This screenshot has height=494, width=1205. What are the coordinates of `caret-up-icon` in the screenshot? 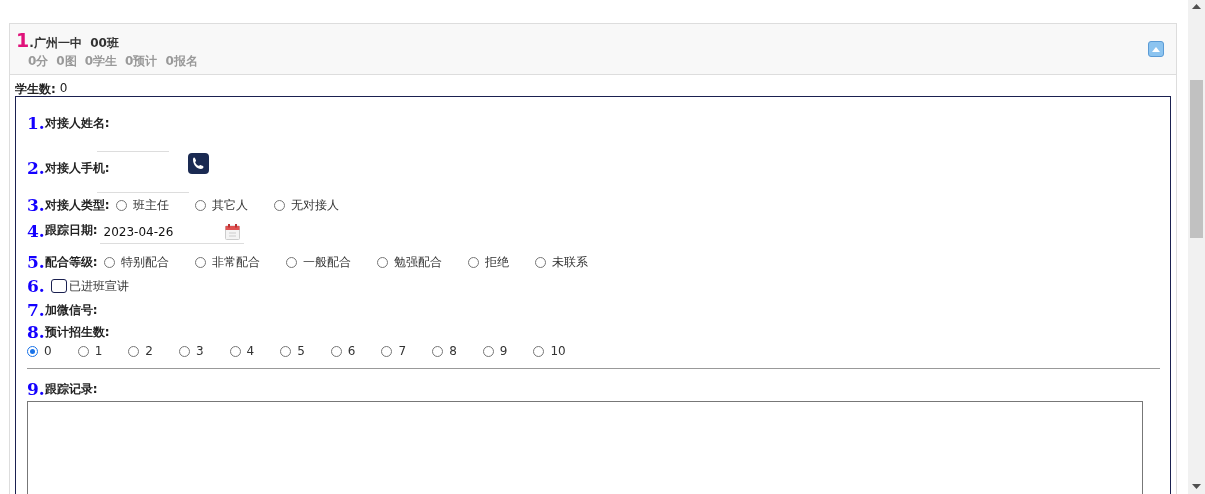 It's located at (1156, 49).